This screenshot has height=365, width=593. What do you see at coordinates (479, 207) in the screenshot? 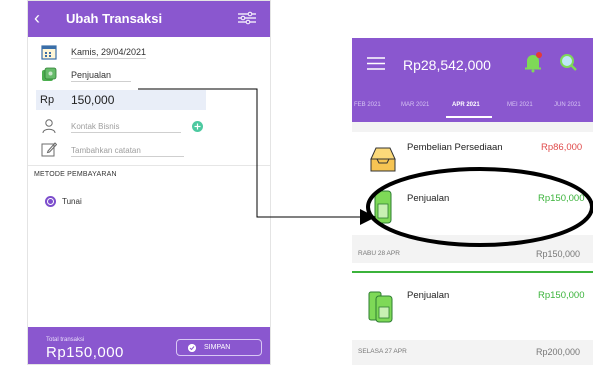
I see `highlight-ellipse` at bounding box center [479, 207].